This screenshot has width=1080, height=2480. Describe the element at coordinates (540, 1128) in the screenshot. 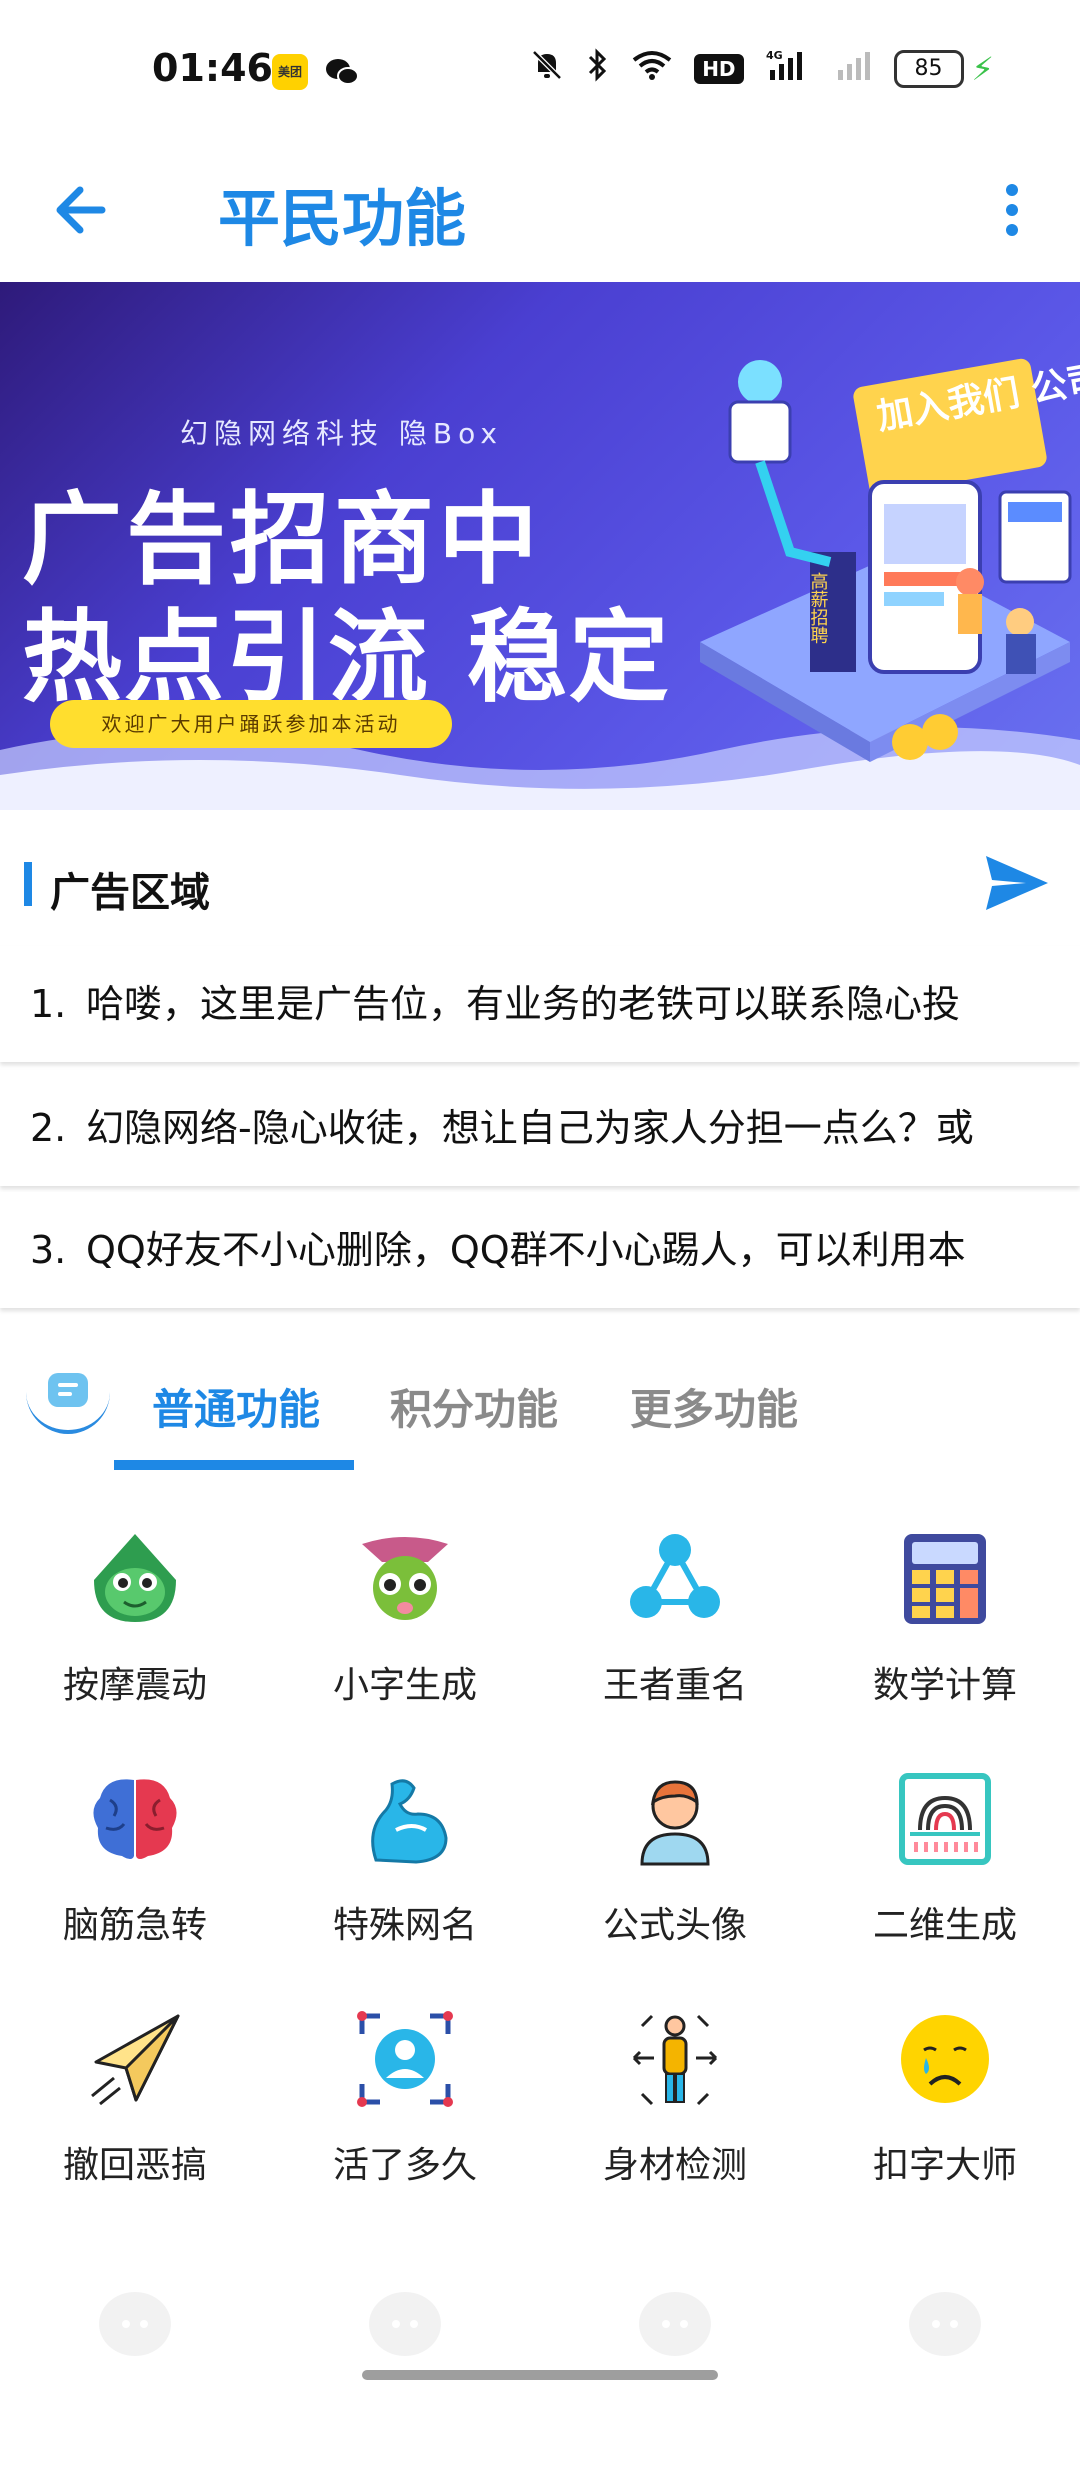

I see `ad-list-item: 2. 幻隐网络-隐心收徒，想让自己为家人分担一点么？或` at that location.